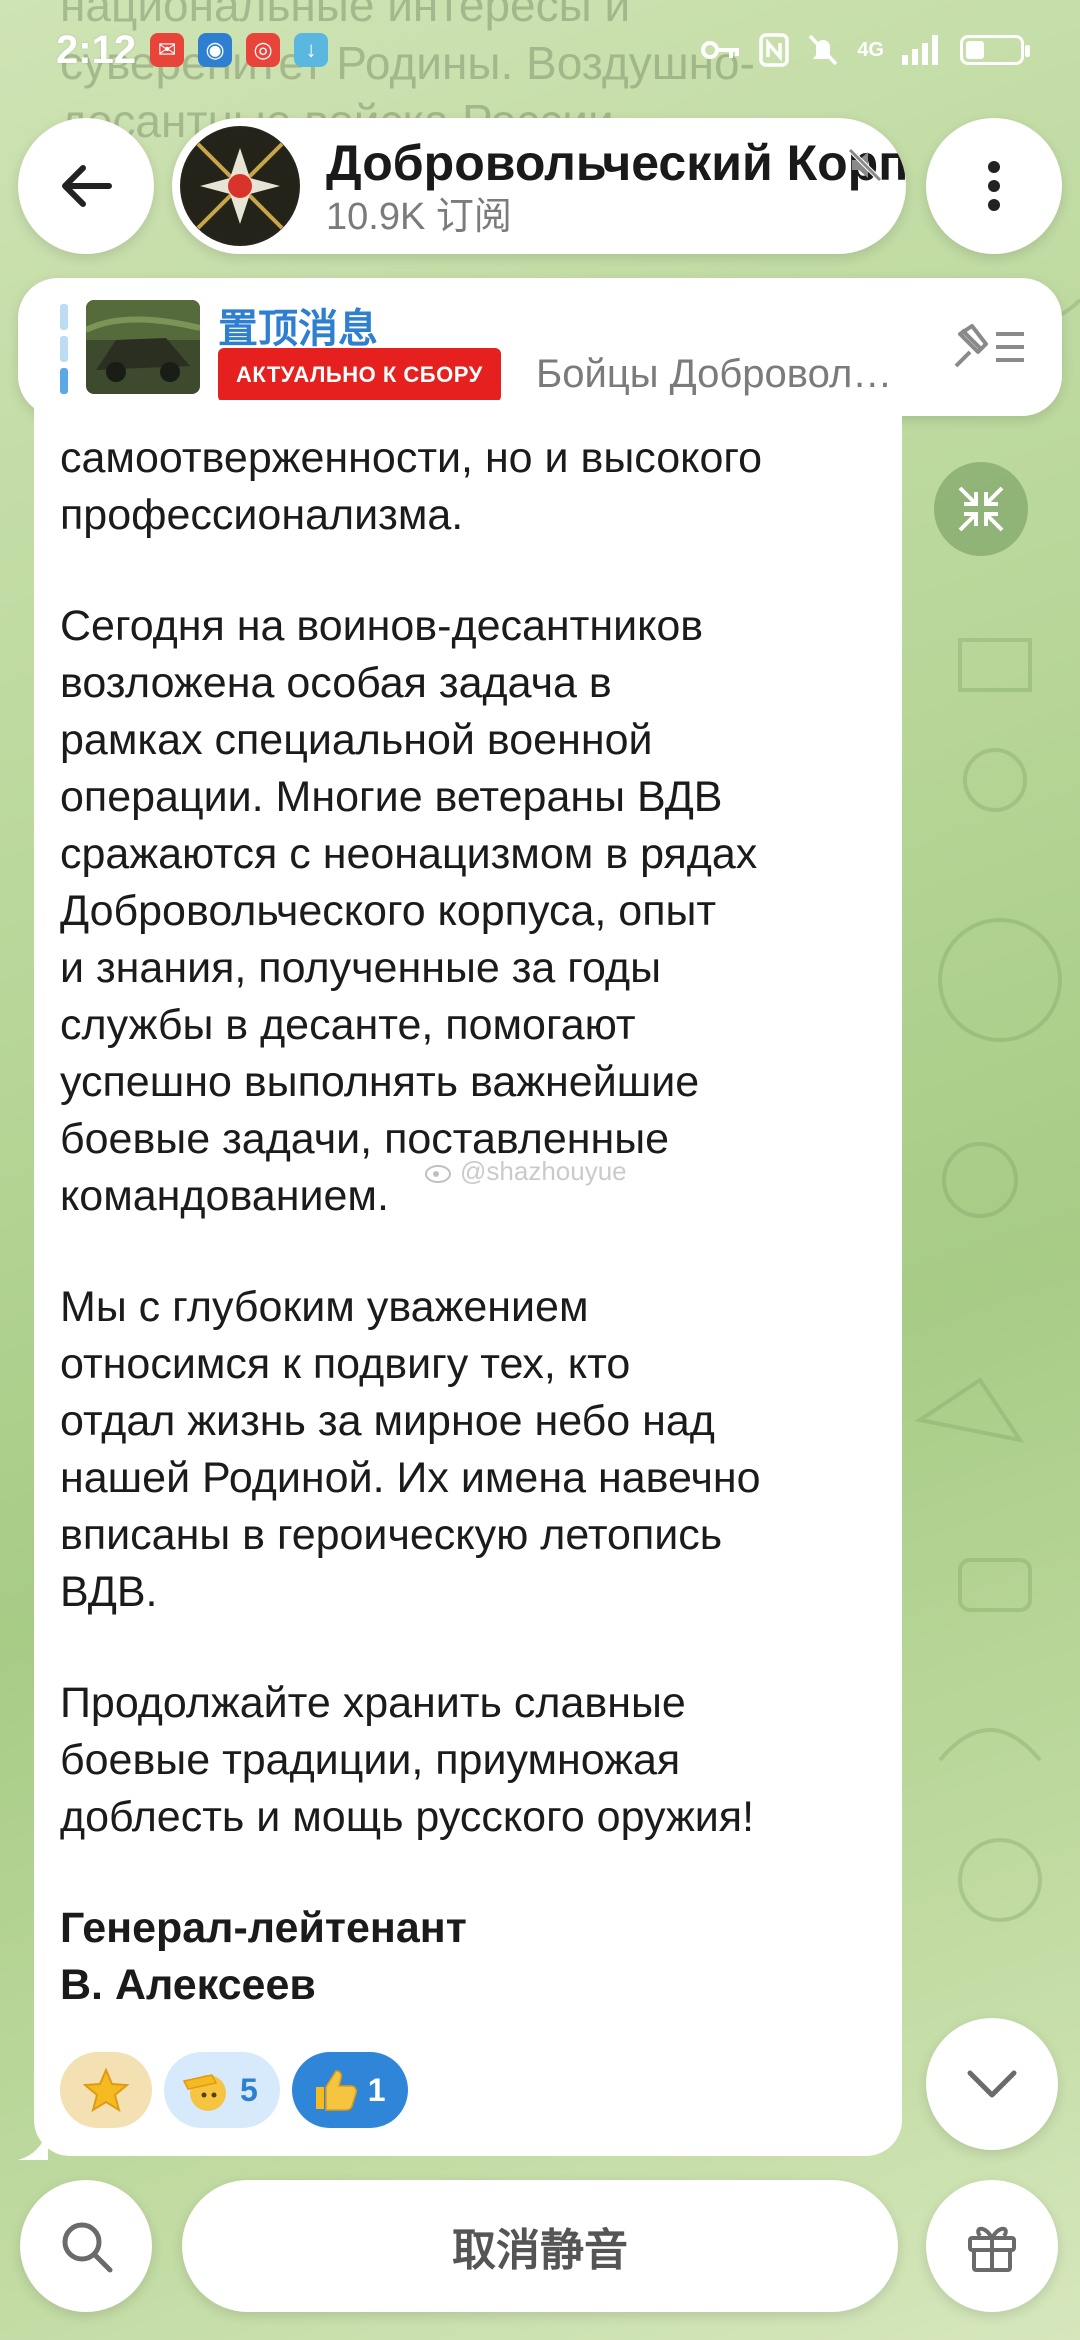 The image size is (1080, 2340). Describe the element at coordinates (540, 2246) in the screenshot. I see `unmute-button: 取消静音` at that location.